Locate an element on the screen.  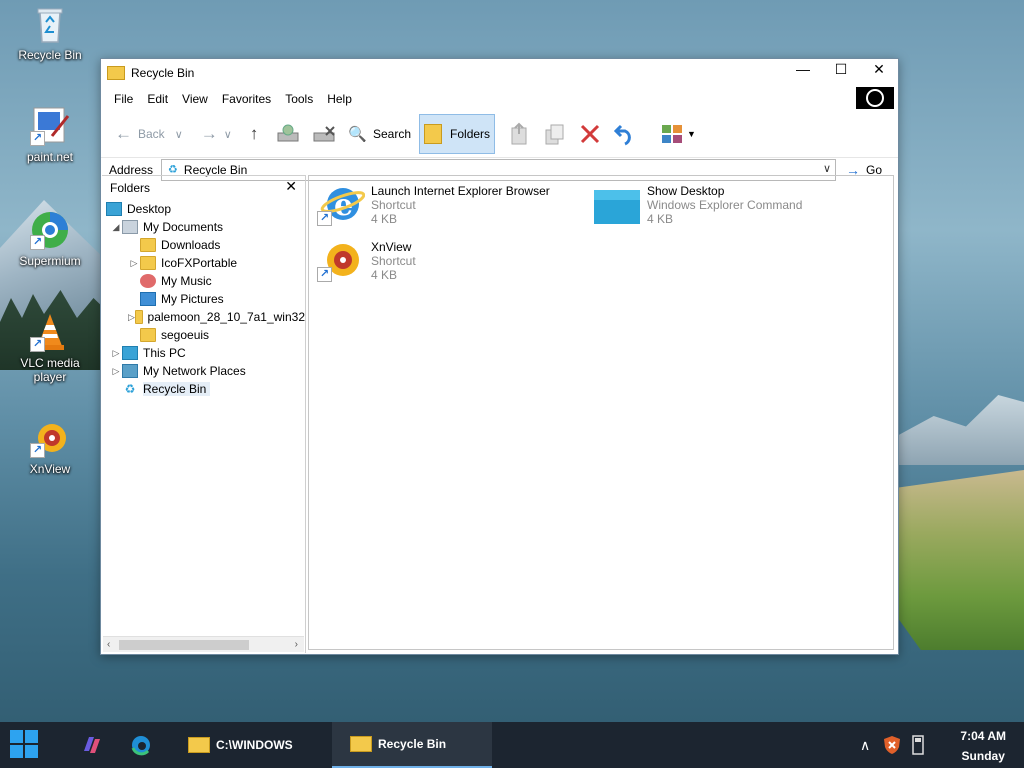
taskbar-item-label: Recycle Bin is located at coordinates (412, 744).